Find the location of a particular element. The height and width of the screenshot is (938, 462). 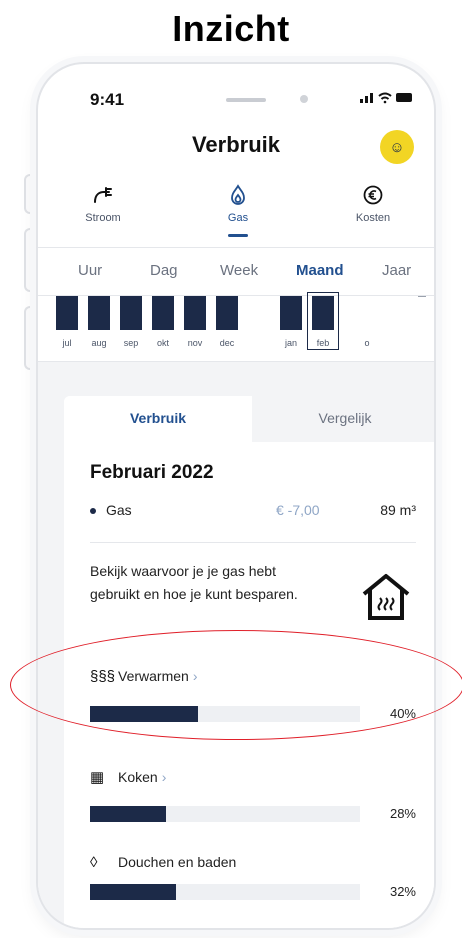

period-tabs: Uur Dag Week Maand Jaar is located at coordinates (236, 274).